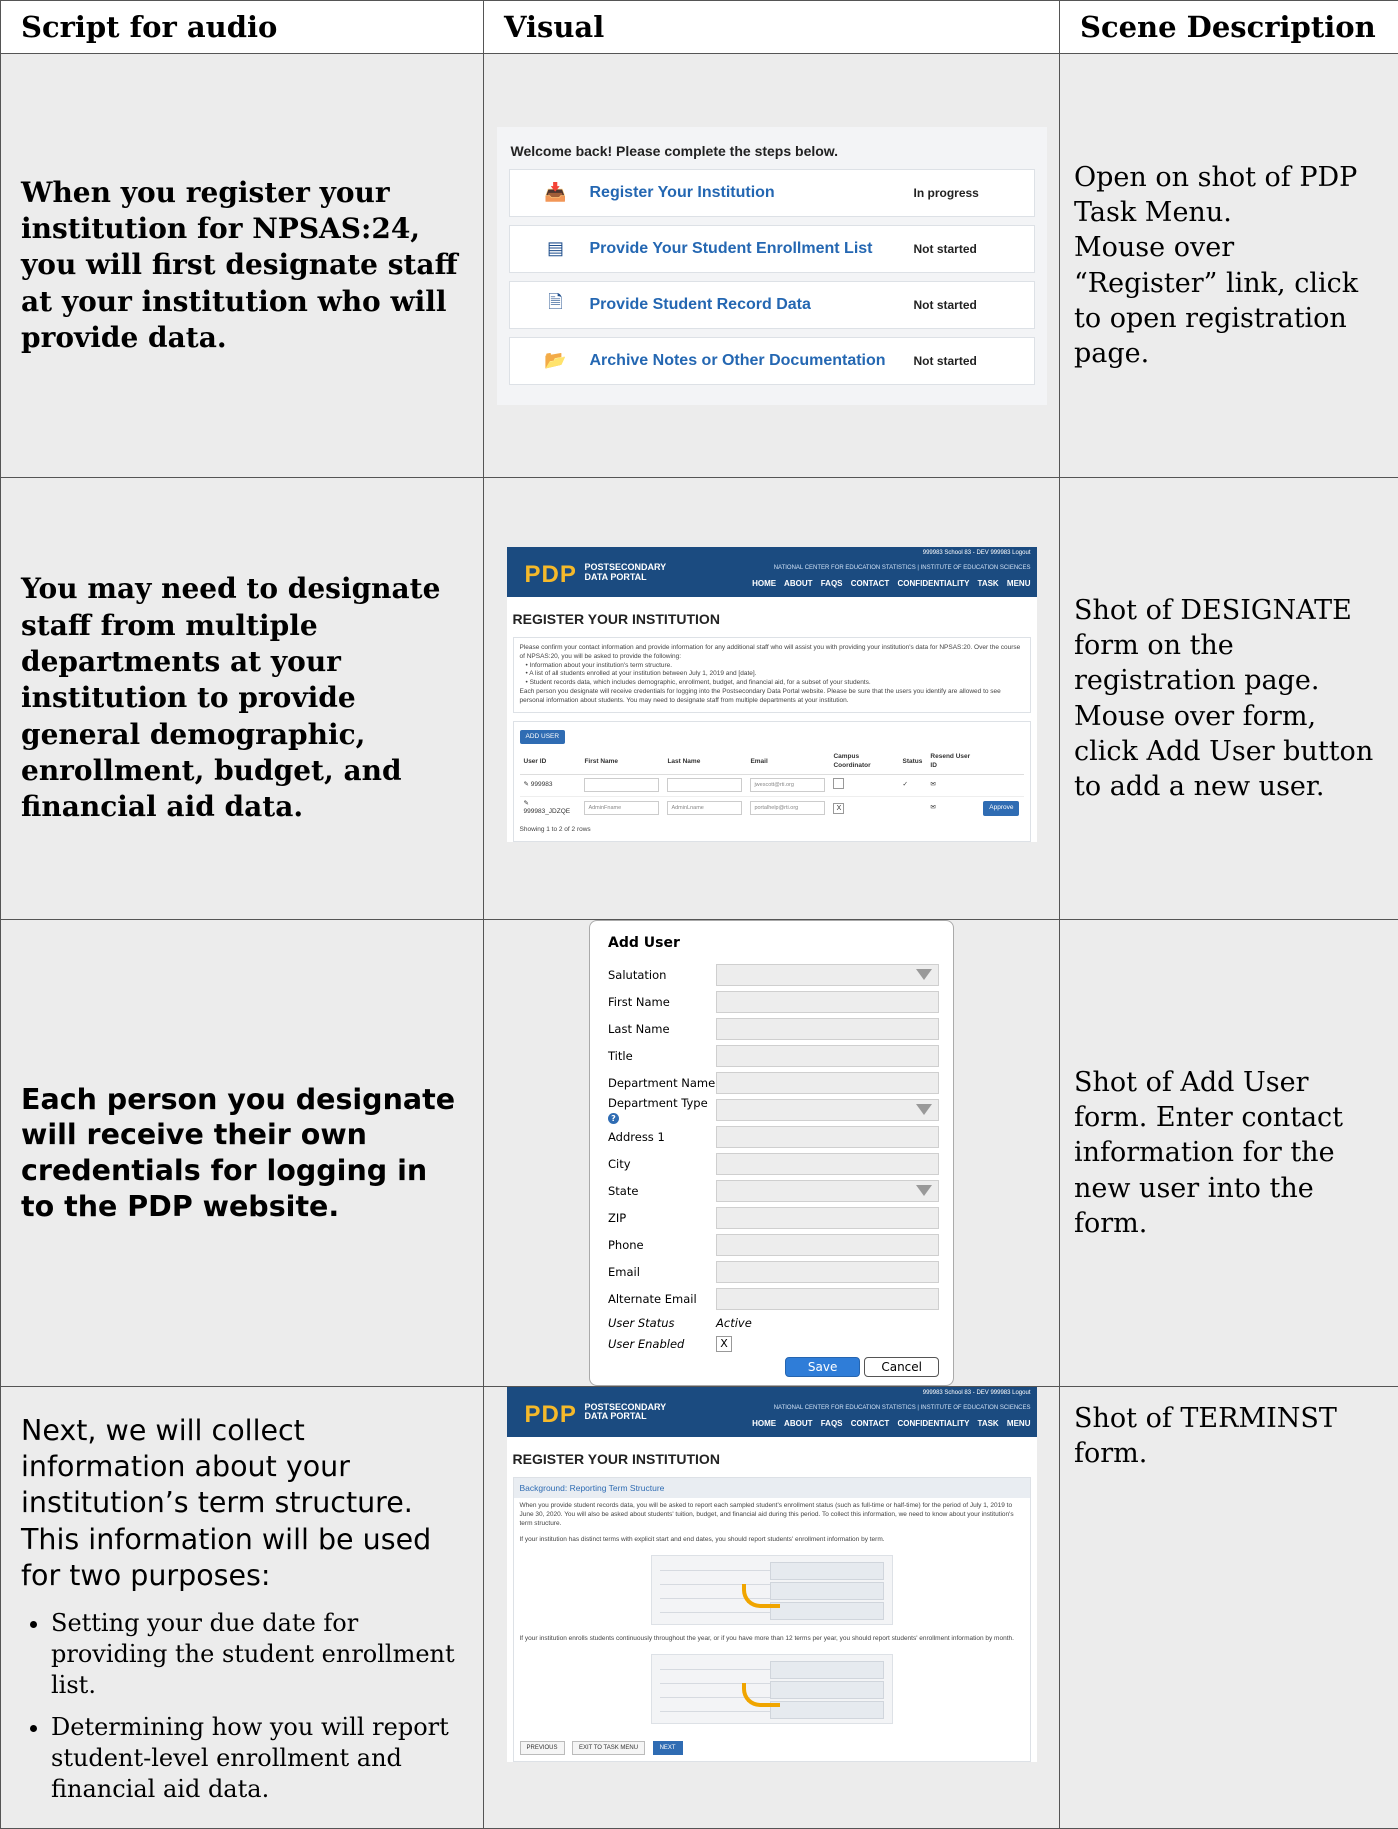  Describe the element at coordinates (838, 808) in the screenshot. I see `coordinator-checkbox: X` at that location.